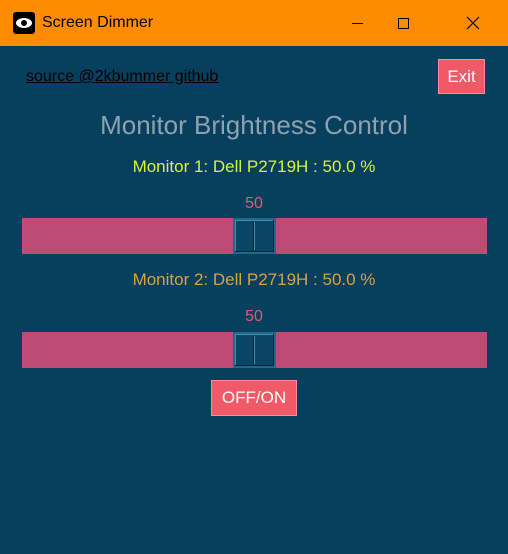 The image size is (508, 554). I want to click on monitor-1-brightness-slider, so click(254, 236).